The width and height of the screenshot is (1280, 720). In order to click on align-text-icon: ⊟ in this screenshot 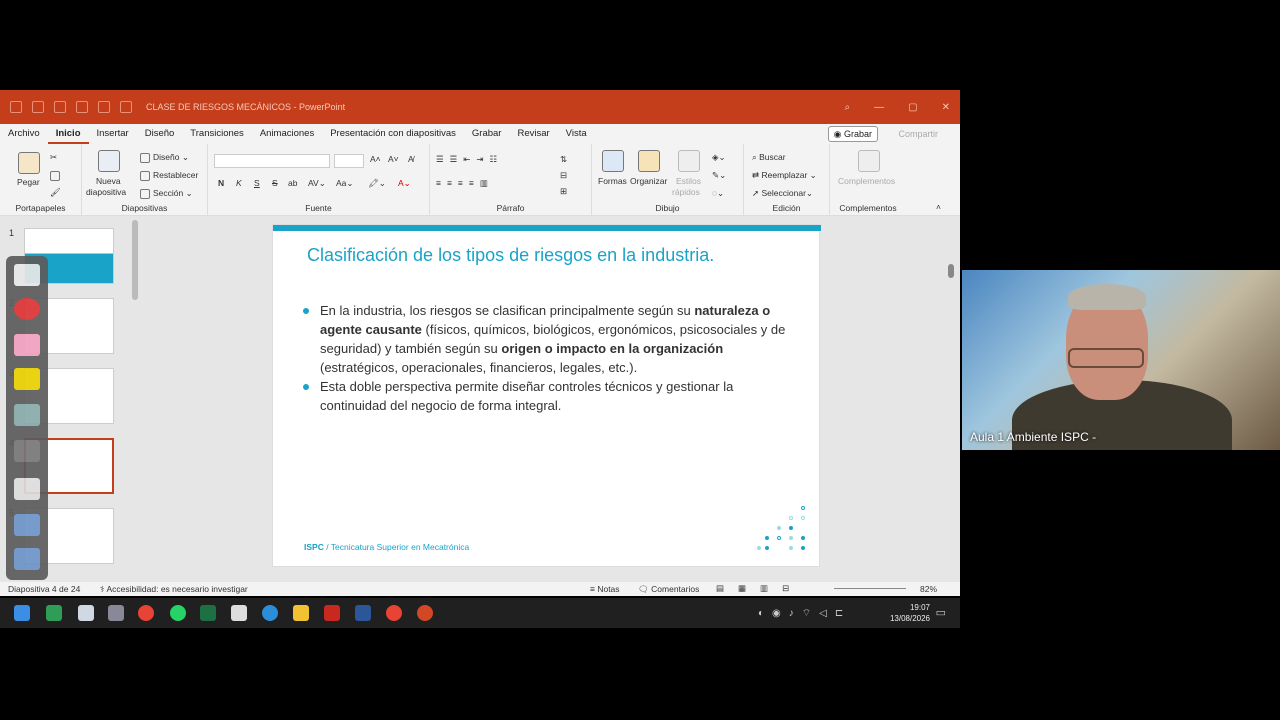, I will do `click(563, 175)`.